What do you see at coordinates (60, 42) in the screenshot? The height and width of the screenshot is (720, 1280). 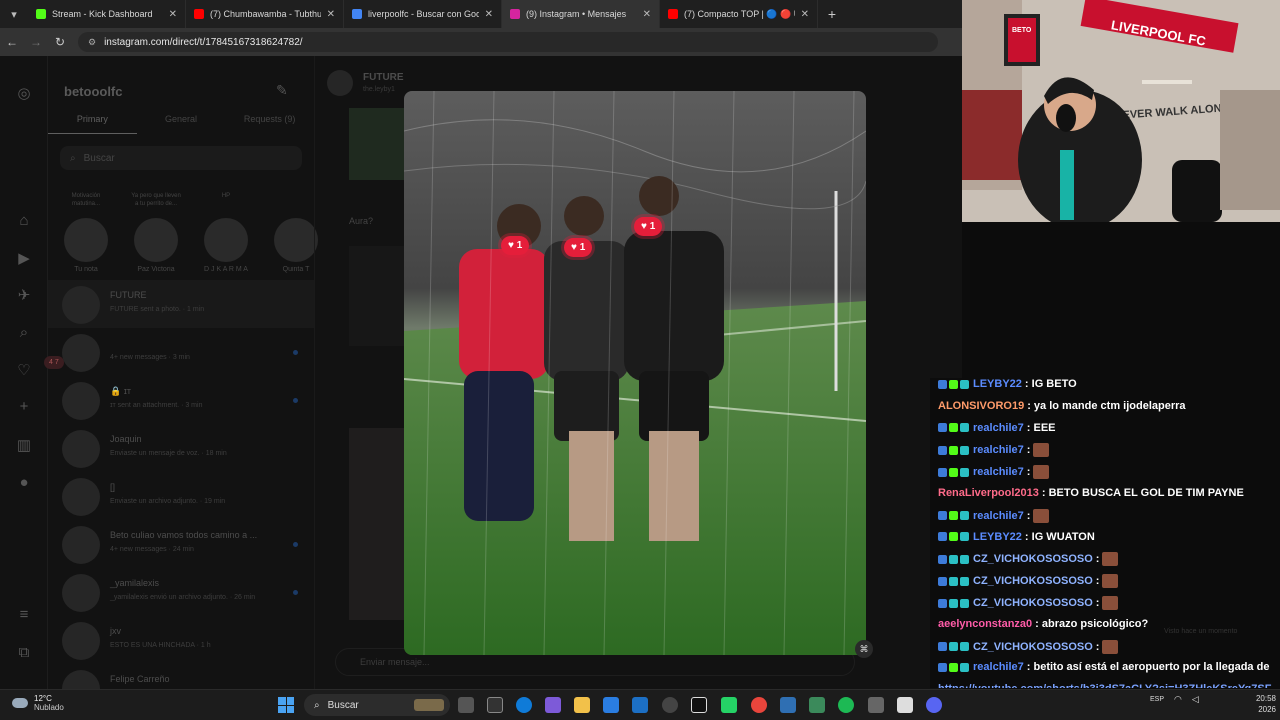 I see `reload-icon: ↻` at bounding box center [60, 42].